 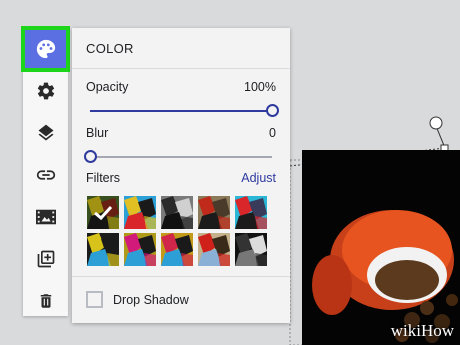 What do you see at coordinates (436, 123) in the screenshot?
I see `rotate-handle` at bounding box center [436, 123].